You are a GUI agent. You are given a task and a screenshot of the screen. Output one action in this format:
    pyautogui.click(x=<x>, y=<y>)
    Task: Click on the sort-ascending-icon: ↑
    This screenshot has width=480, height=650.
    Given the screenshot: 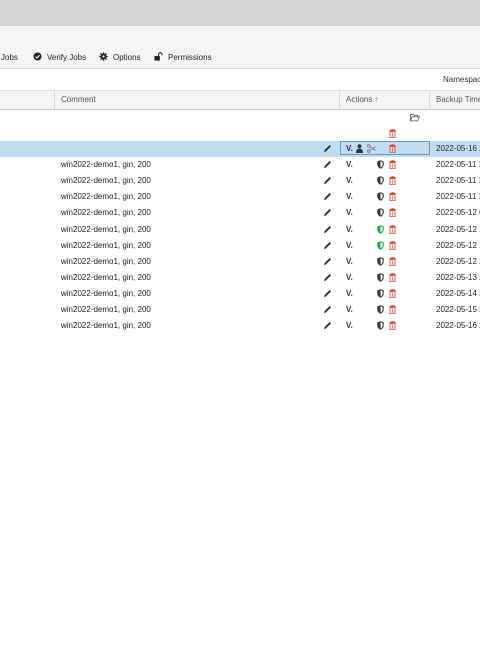 What is the action you would take?
    pyautogui.click(x=376, y=99)
    